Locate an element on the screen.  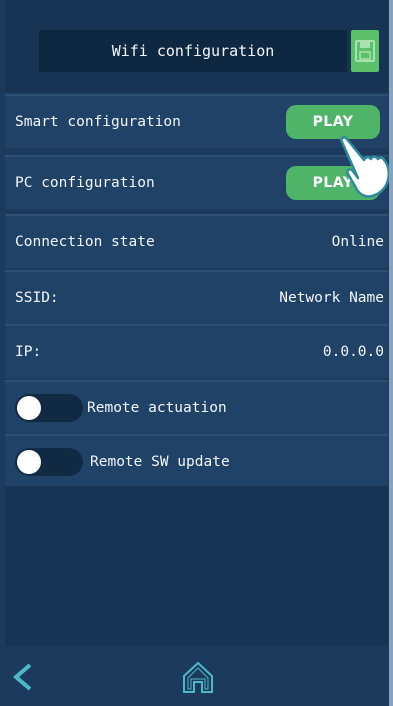
pc-configuration-row: PC configuration PLAY is located at coordinates (196, 182).